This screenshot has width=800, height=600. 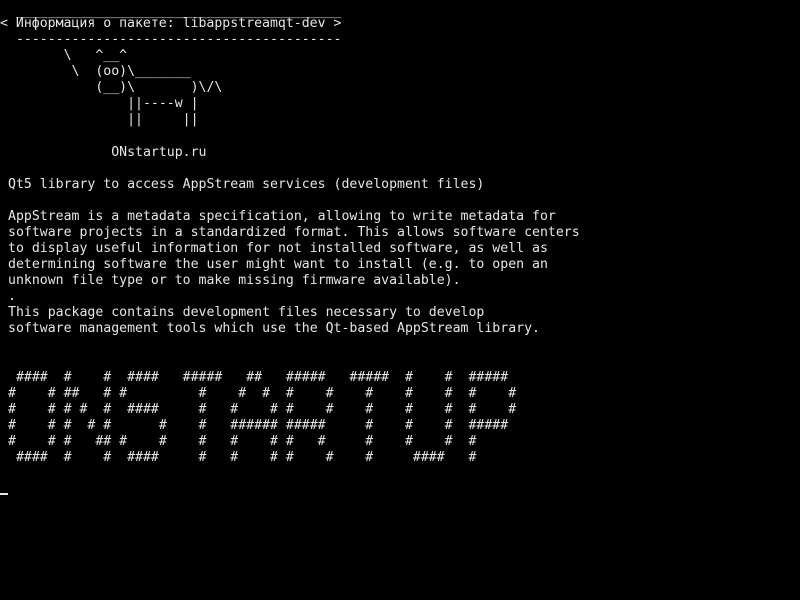 What do you see at coordinates (262, 393) in the screenshot?
I see `ascii-banner-row: # # ## # # # # # # # # # # # #` at bounding box center [262, 393].